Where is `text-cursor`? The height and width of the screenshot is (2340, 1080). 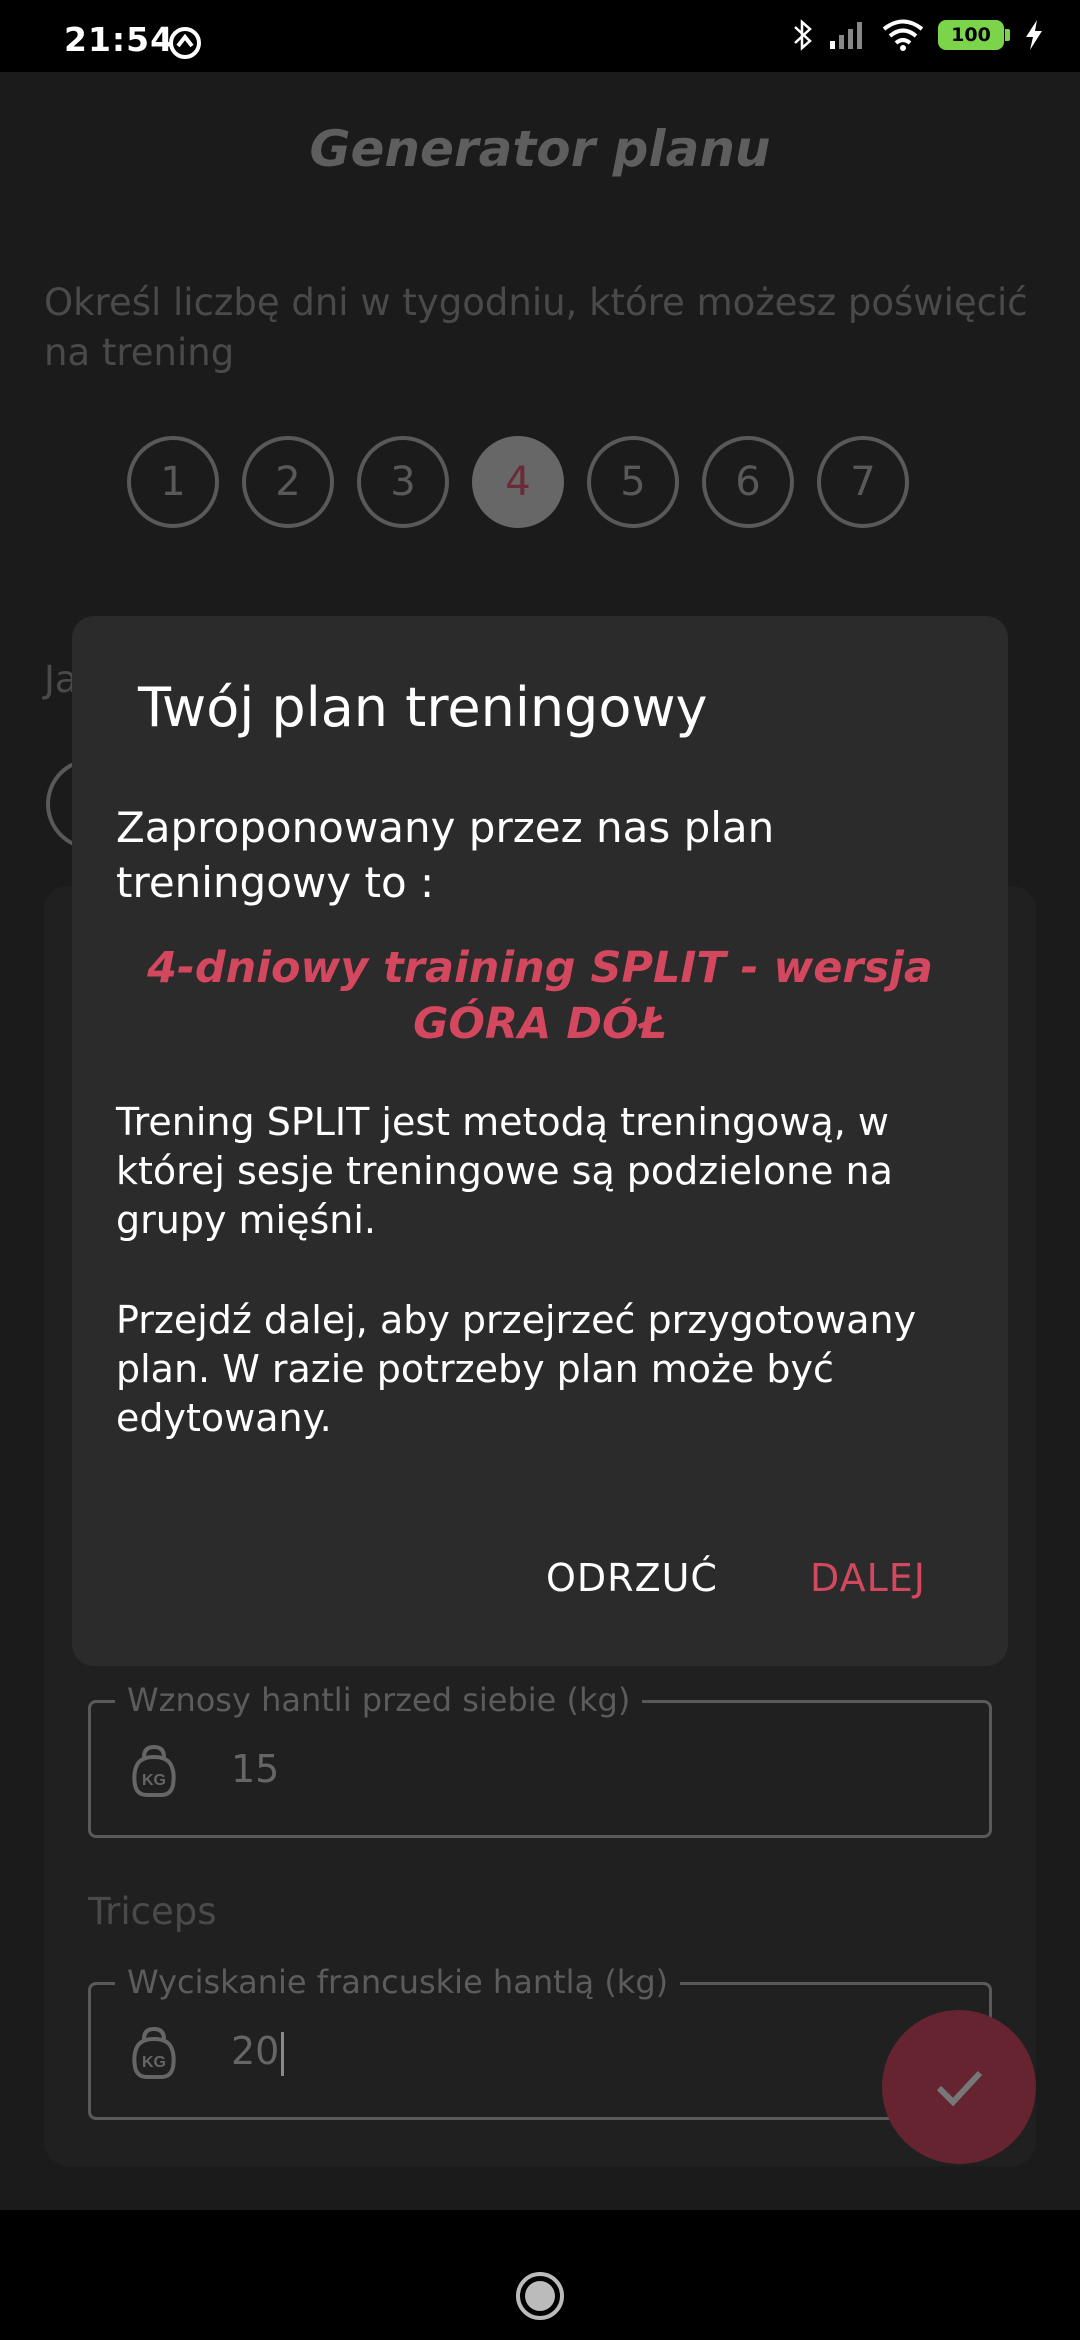
text-cursor is located at coordinates (283, 2053).